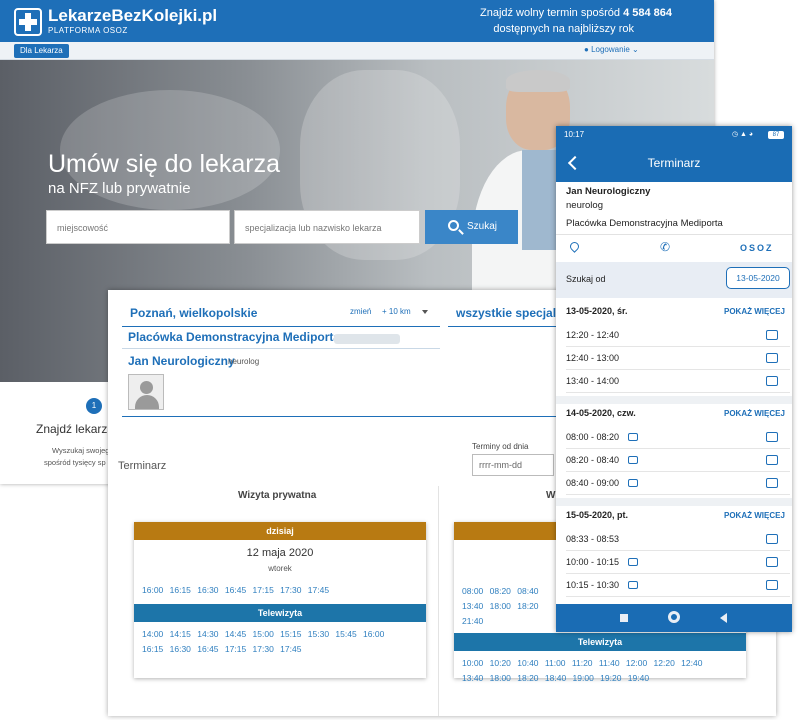 This screenshot has width=800, height=720. Describe the element at coordinates (757, 248) in the screenshot. I see `osoz-logo: OSOZ` at that location.